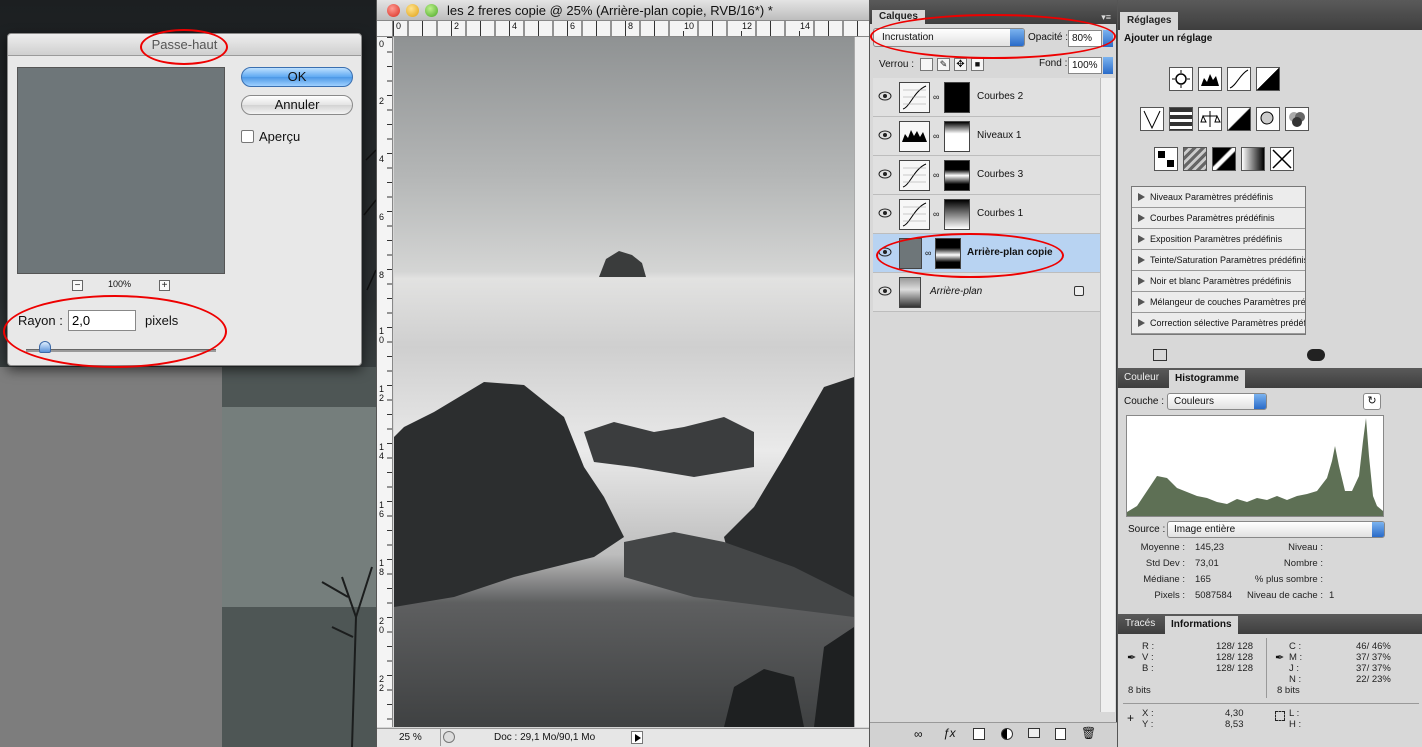 The height and width of the screenshot is (747, 1422). What do you see at coordinates (1372, 401) in the screenshot?
I see `refresh-icon: ↻` at bounding box center [1372, 401].